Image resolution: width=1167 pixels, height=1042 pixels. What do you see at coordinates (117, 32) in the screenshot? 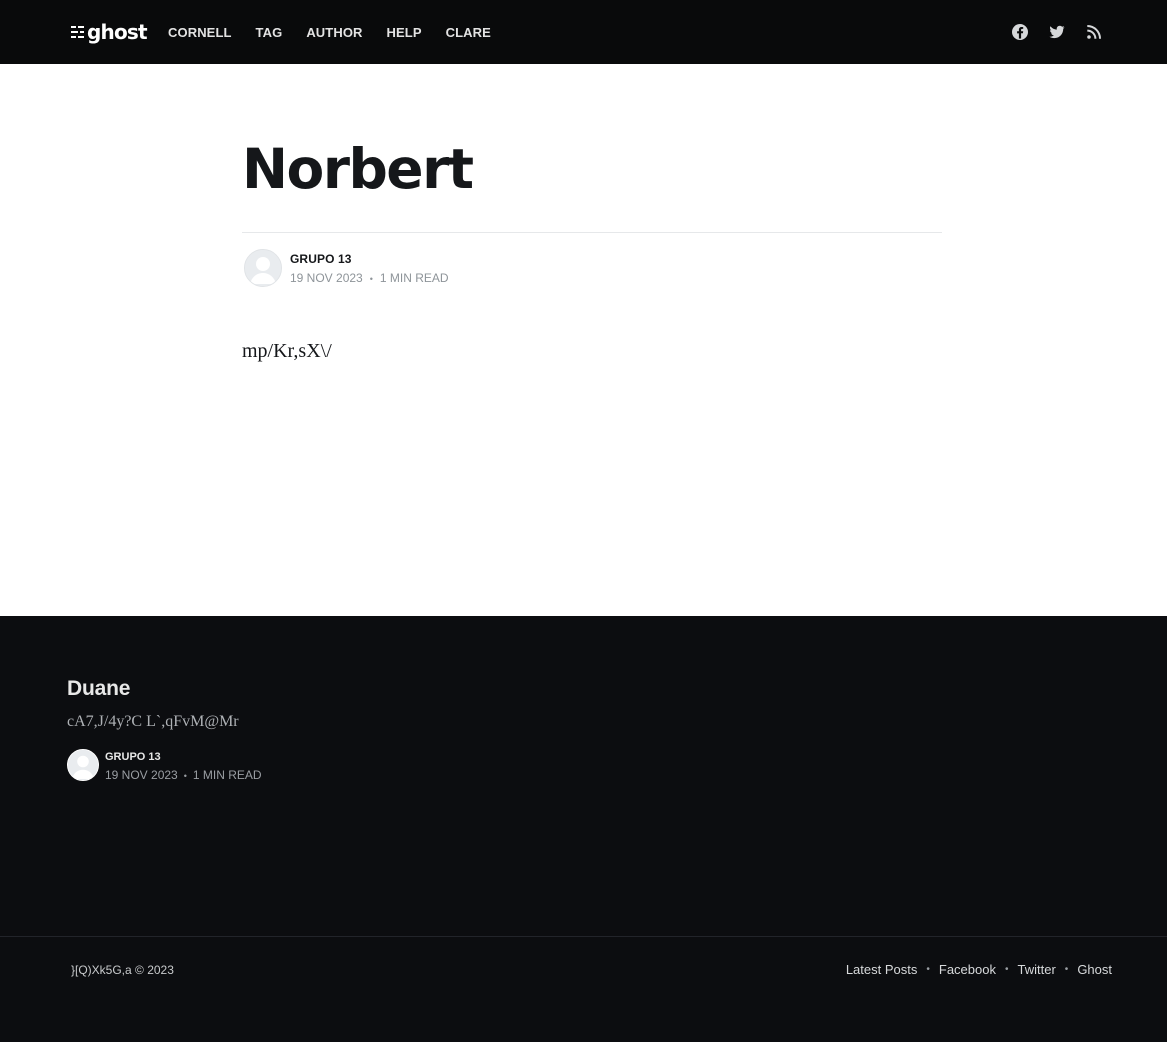
I see `logo-text: ghost` at bounding box center [117, 32].